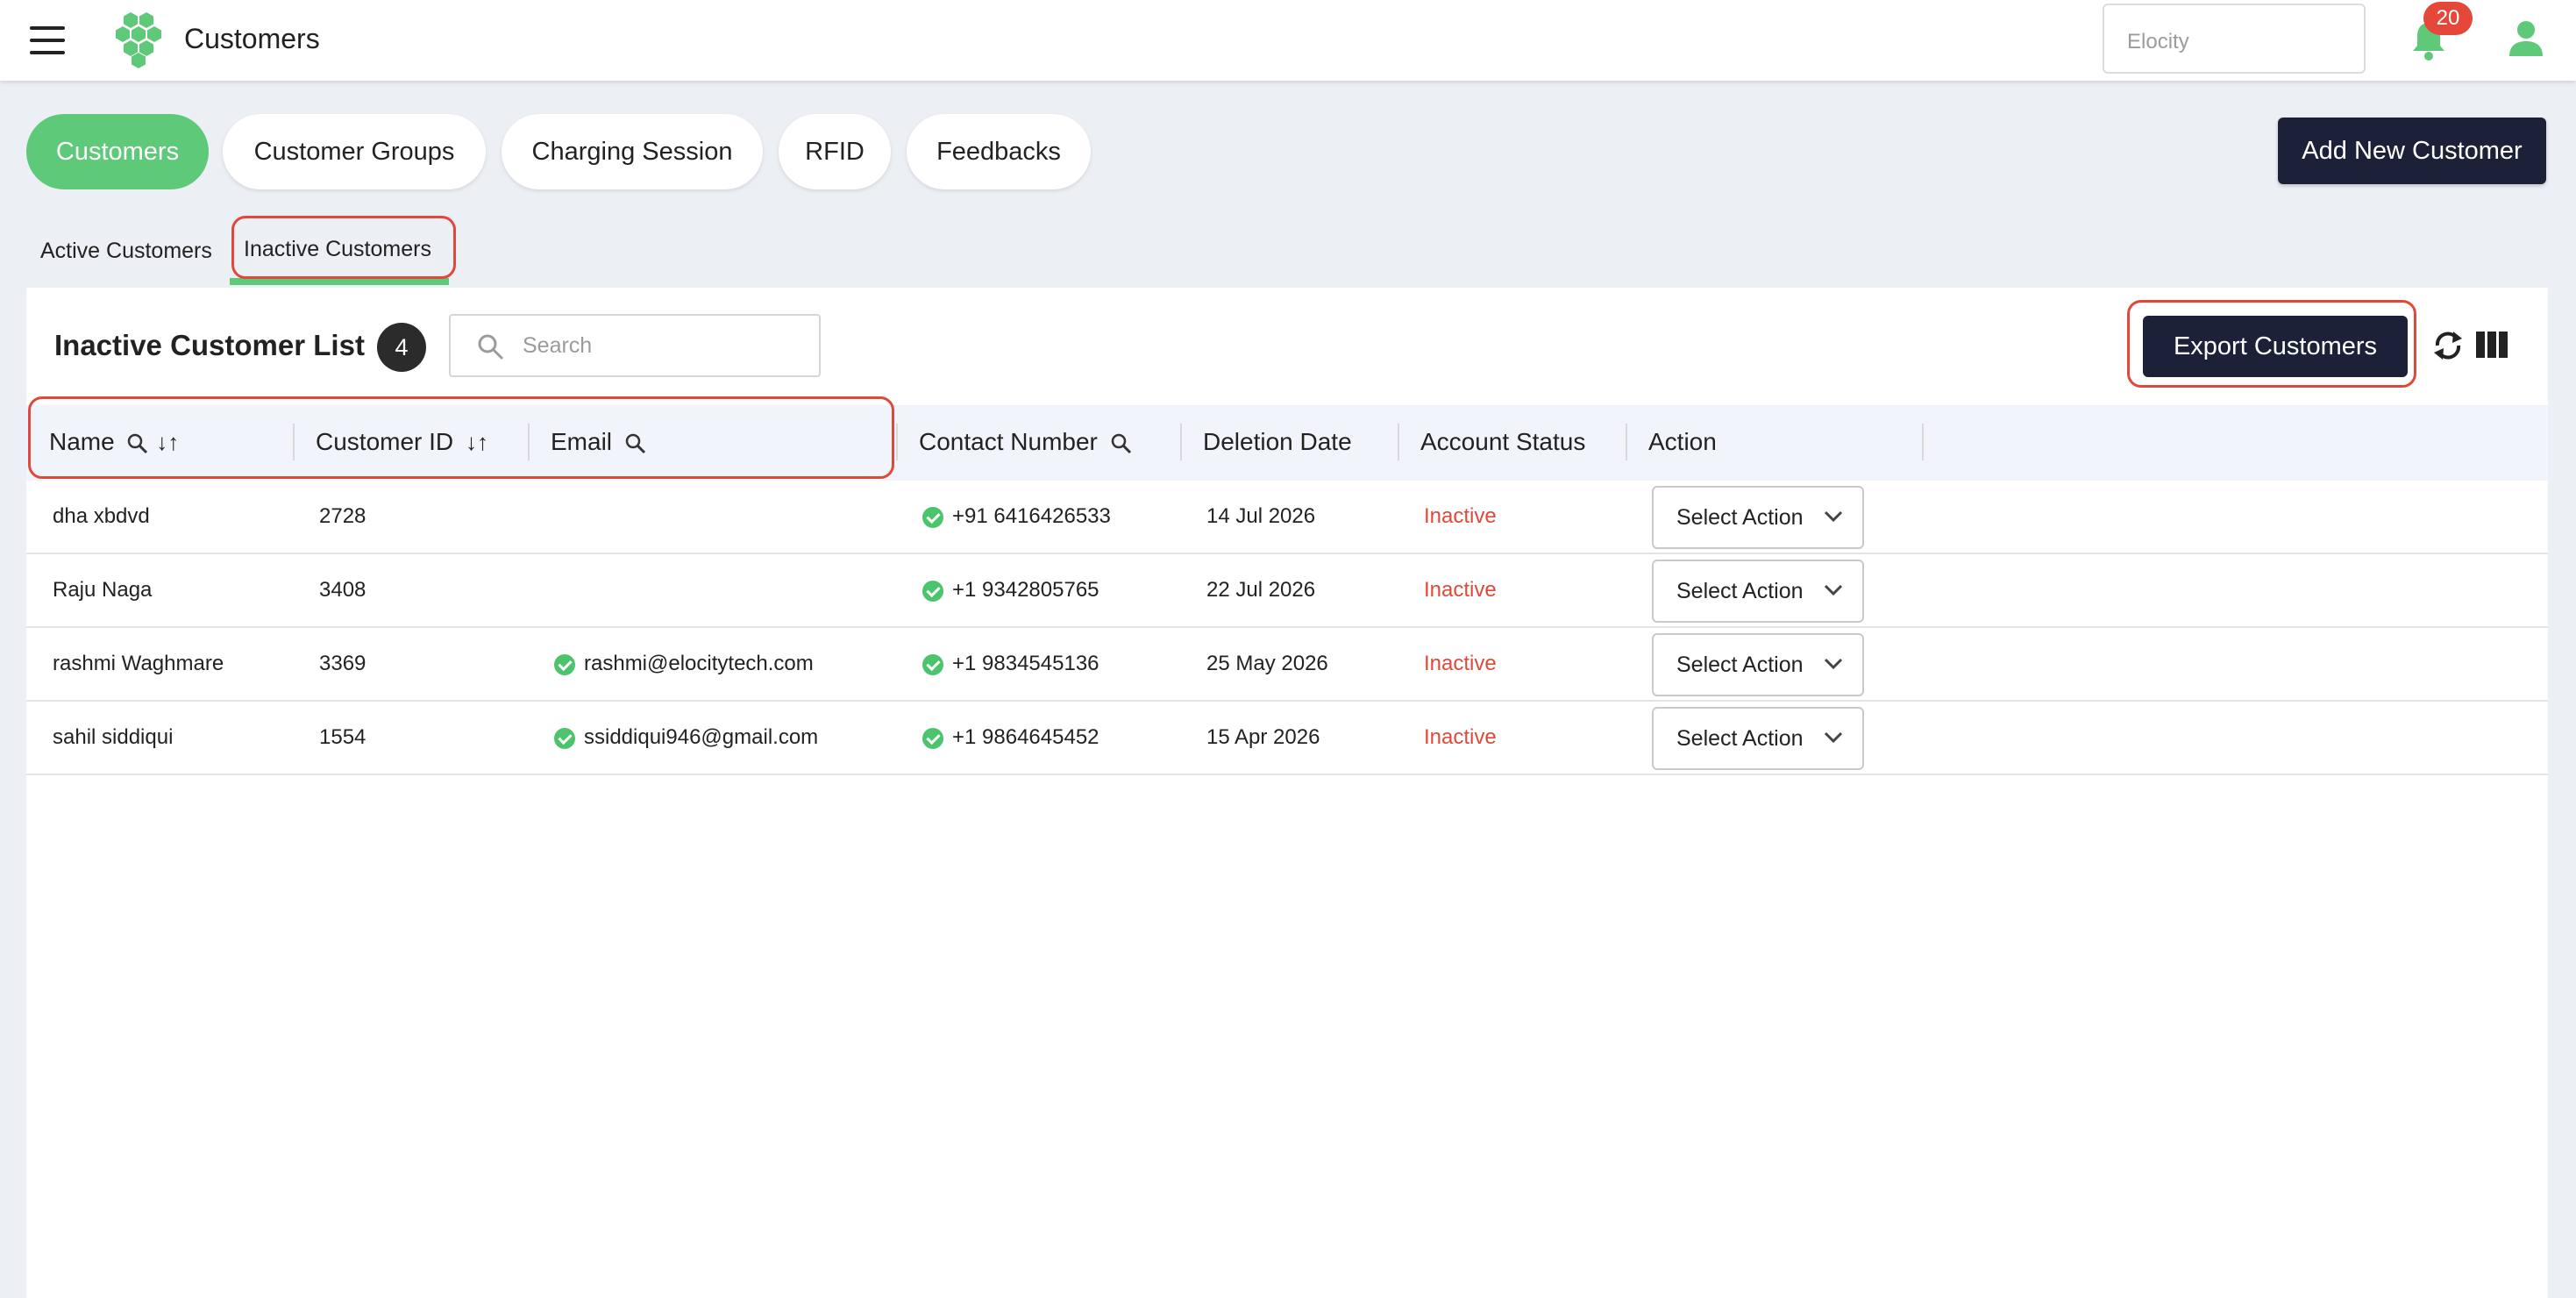  I want to click on cell-deletion-date: 15 Apr 2026, so click(1263, 737).